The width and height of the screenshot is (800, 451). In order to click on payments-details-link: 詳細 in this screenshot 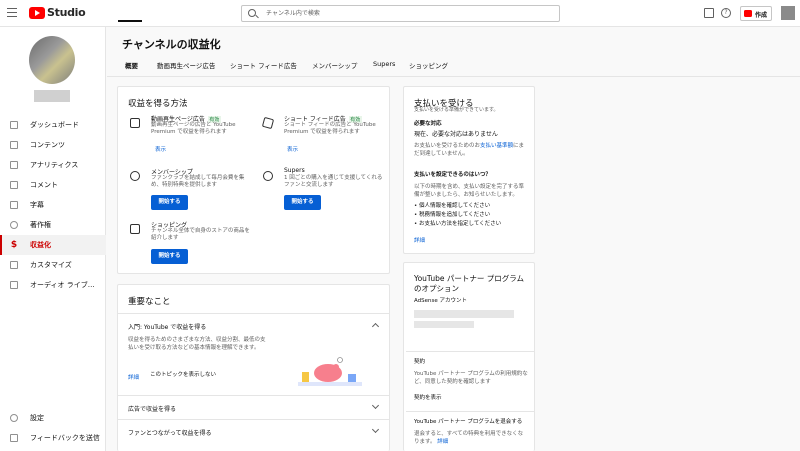, I will do `click(419, 240)`.